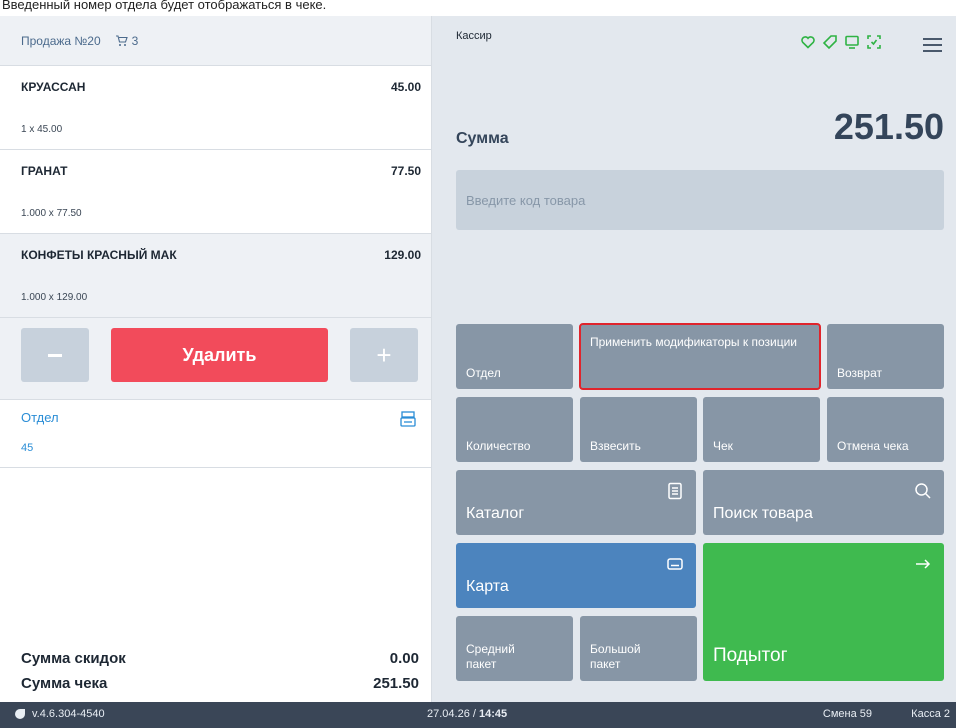 The height and width of the screenshot is (728, 956). I want to click on minus-icon, so click(55, 355).